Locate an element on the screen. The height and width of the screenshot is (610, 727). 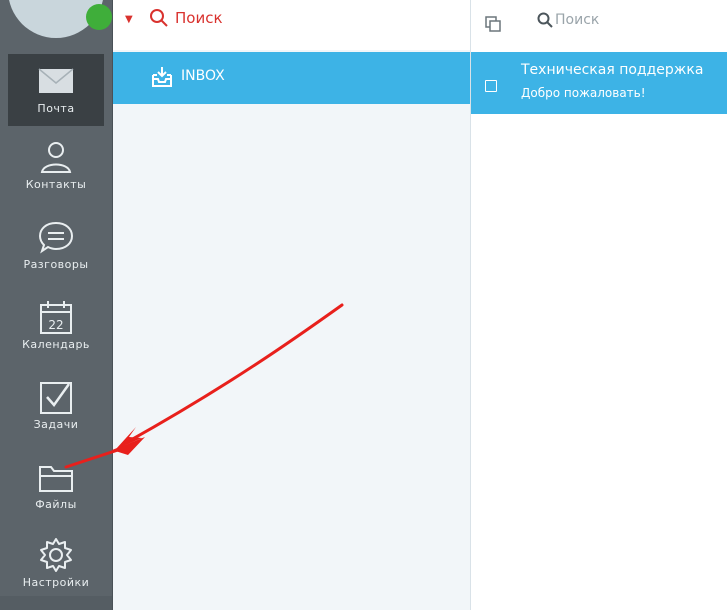
message-subject: Добро пожаловать! is located at coordinates (583, 93).